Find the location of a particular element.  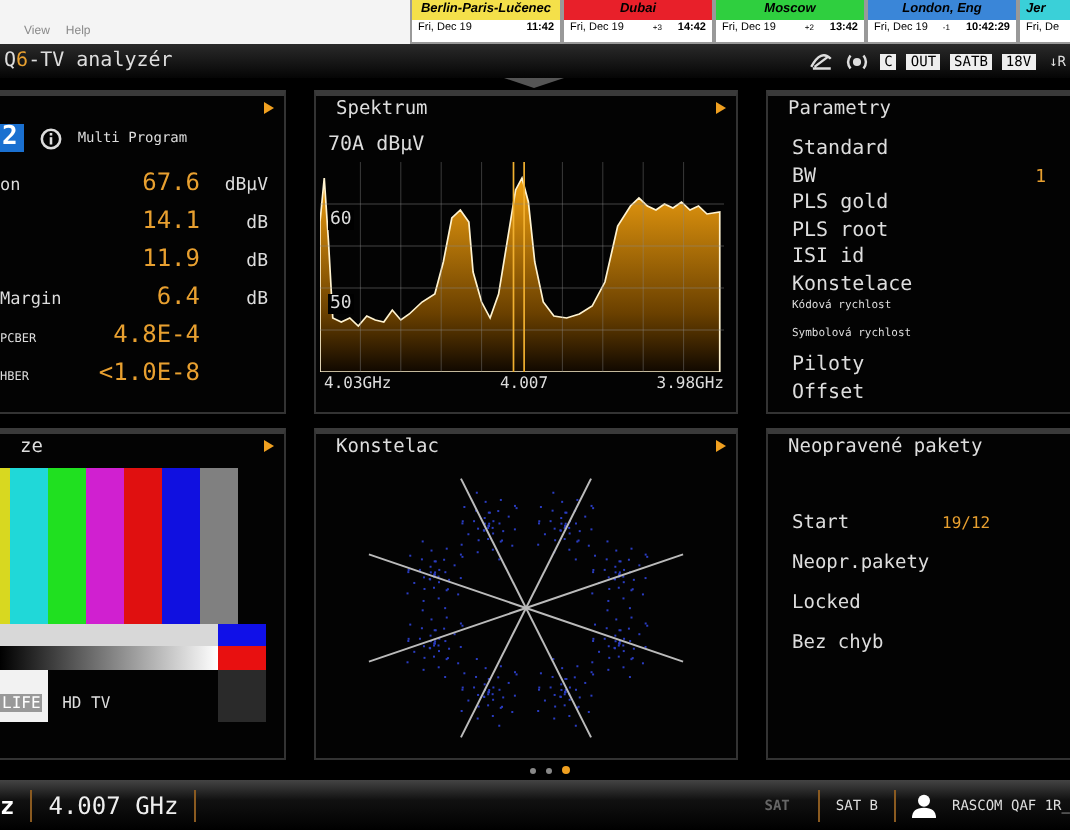

panel-title: Neopravené pakety is located at coordinates (884, 447).